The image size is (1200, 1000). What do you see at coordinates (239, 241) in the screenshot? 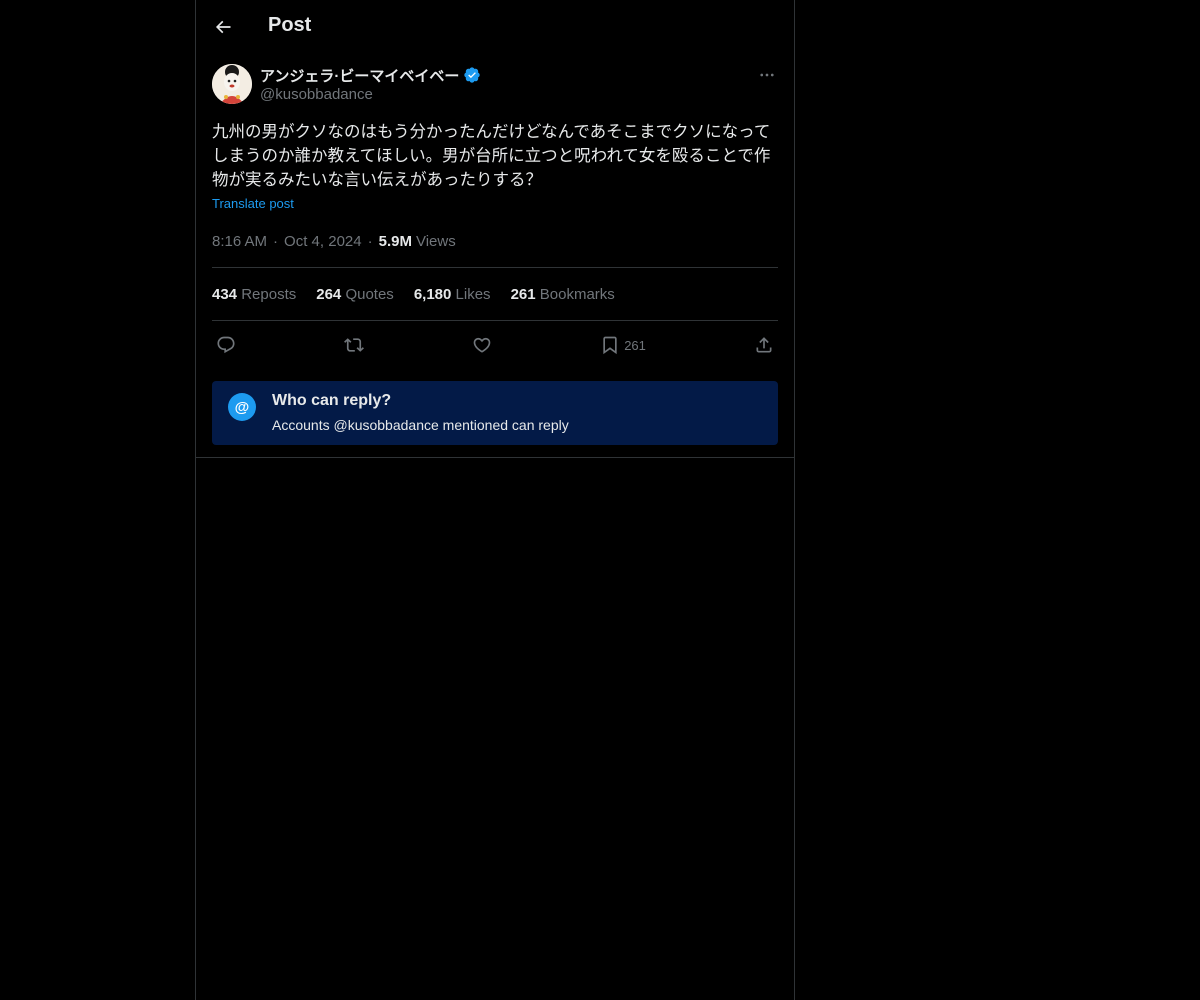
I see `post-time: 8:16 AM` at bounding box center [239, 241].